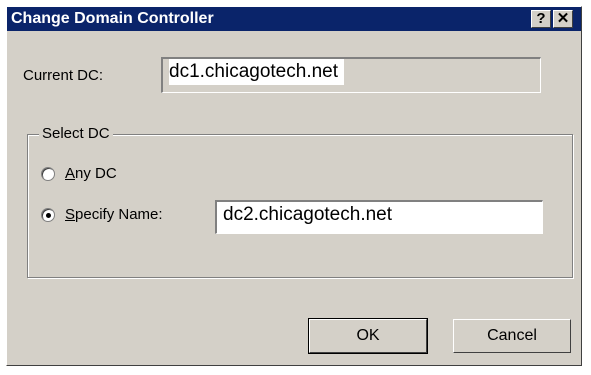  I want to click on radio-selected-dot, so click(48, 215).